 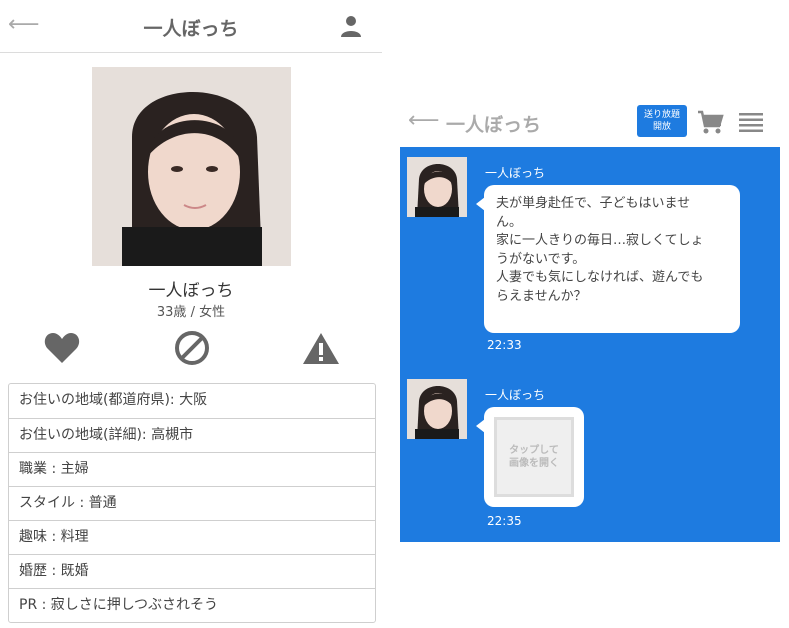 I want to click on heart-icon, so click(x=62, y=348).